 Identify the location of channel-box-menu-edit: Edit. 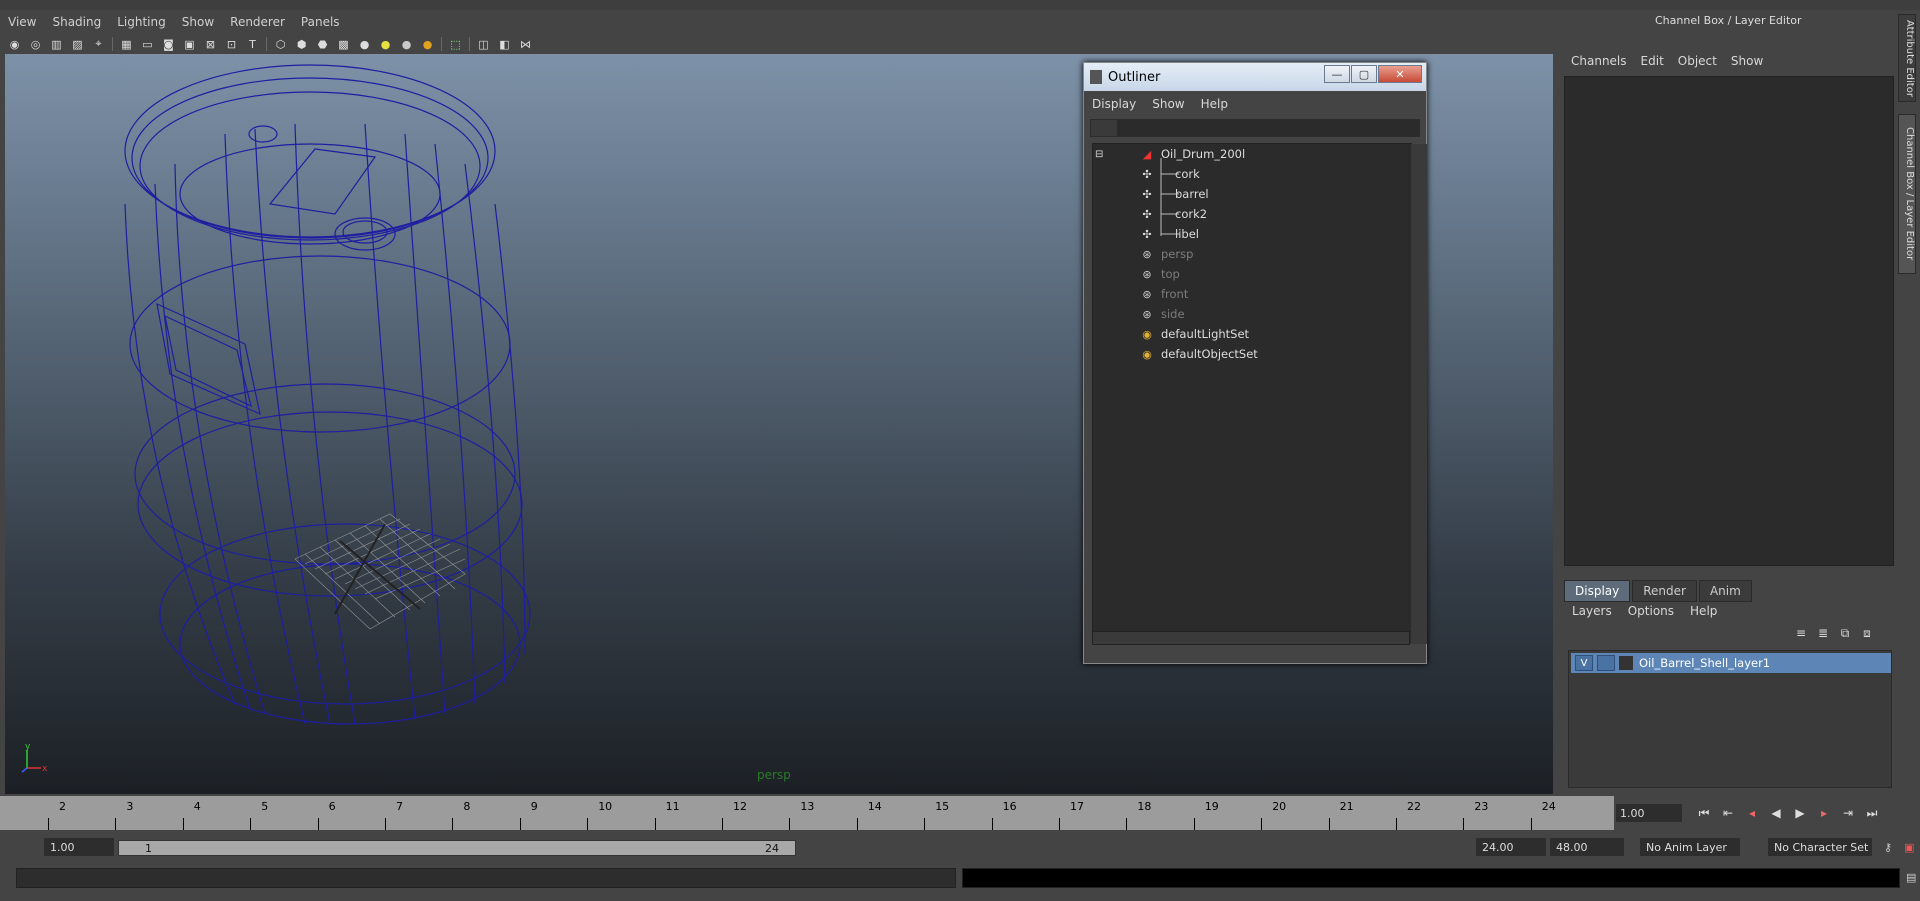
(1652, 61).